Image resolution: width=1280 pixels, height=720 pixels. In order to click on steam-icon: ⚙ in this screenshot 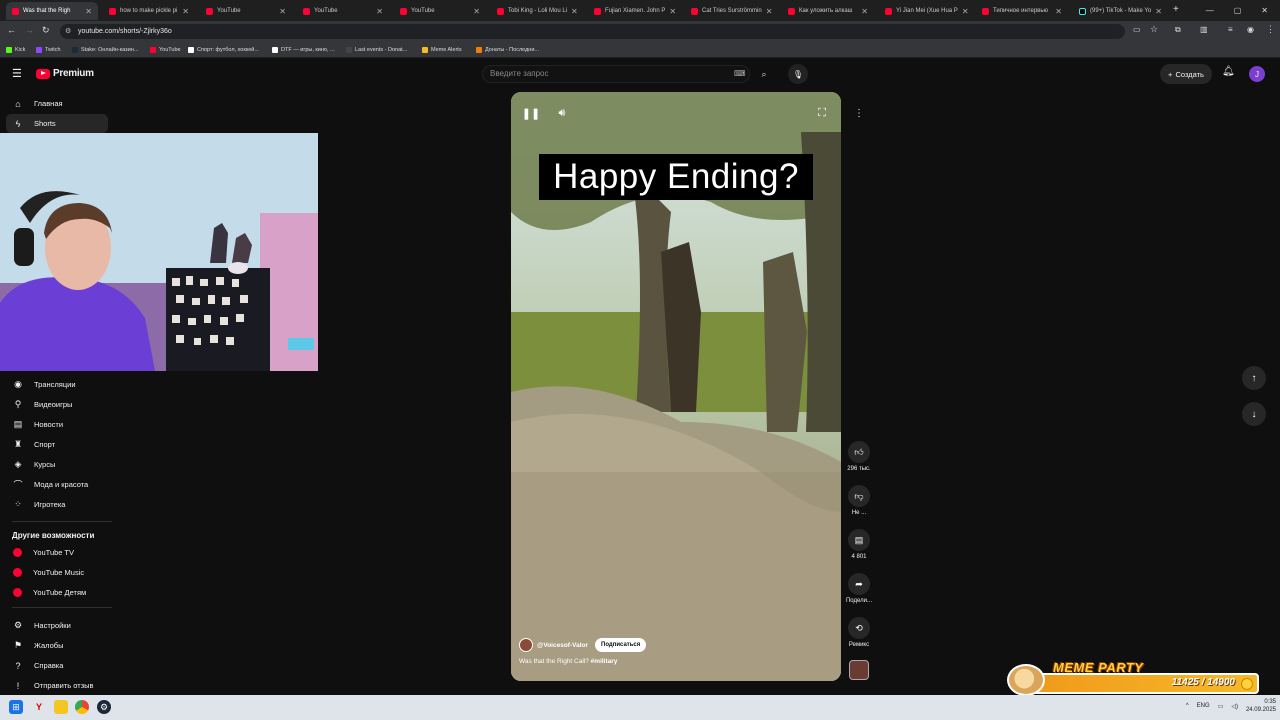, I will do `click(104, 707)`.